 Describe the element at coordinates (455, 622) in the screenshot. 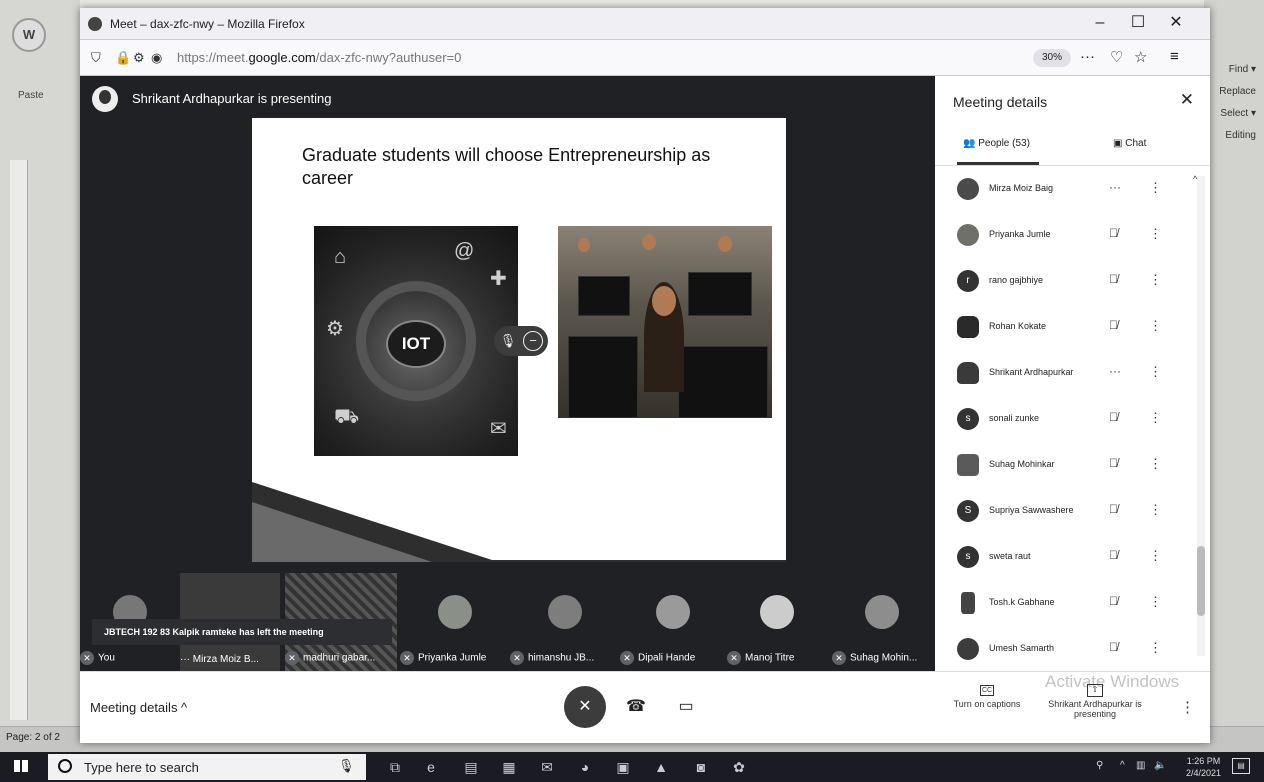

I see `participant-tile: ✕ Priyanka Jumle` at that location.